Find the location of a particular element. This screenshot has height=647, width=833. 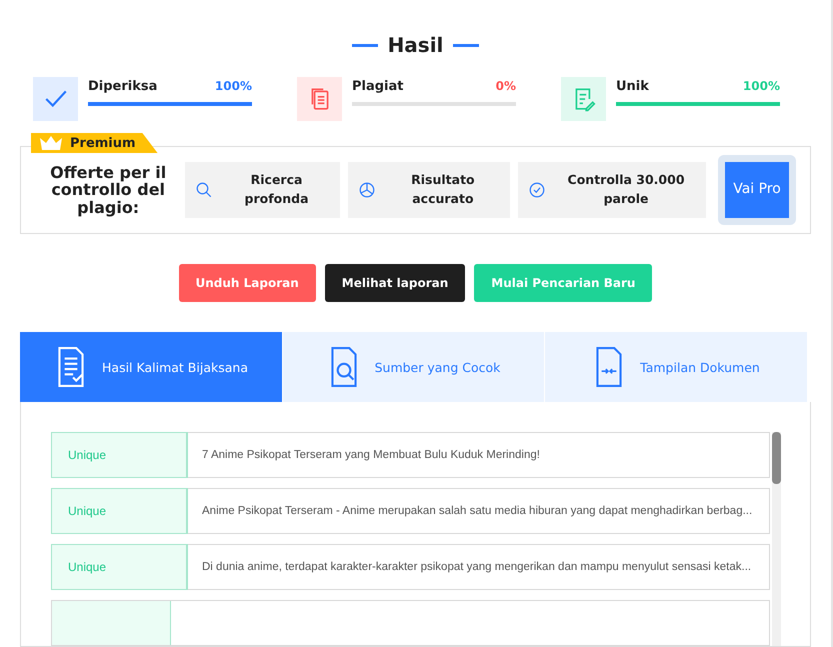

offer-card: Ricerca profonda is located at coordinates (262, 190).